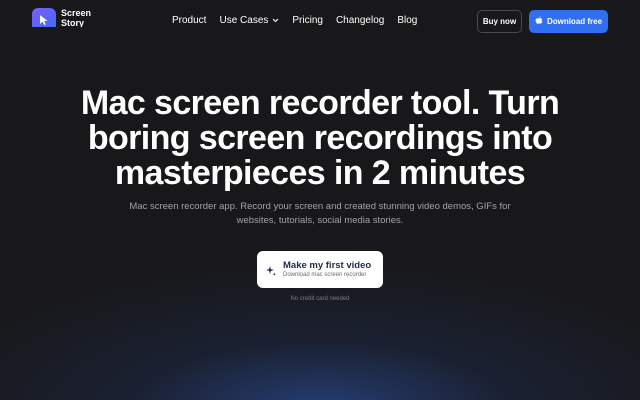 The height and width of the screenshot is (400, 640). I want to click on buy-now-button: Buy now, so click(499, 21).